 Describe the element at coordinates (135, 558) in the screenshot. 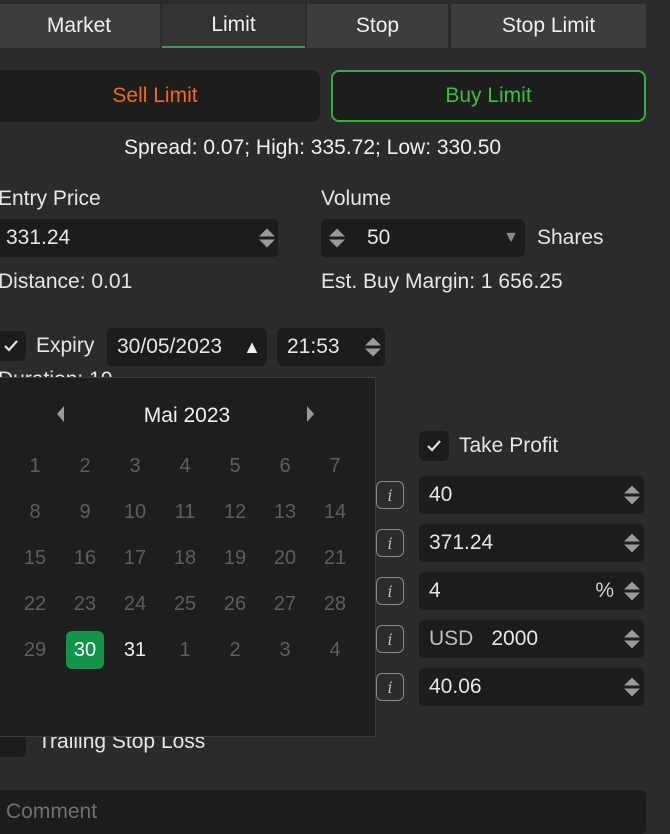

I see `calendar-day: 17` at that location.